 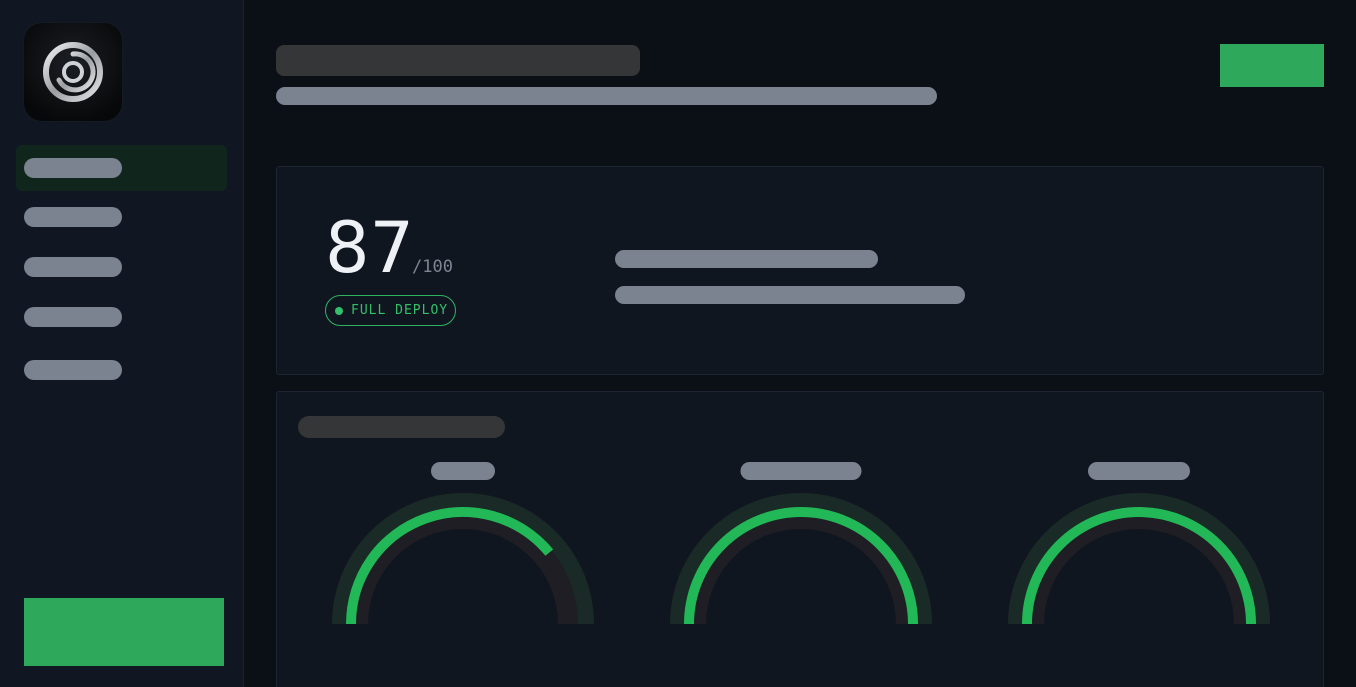 I want to click on status-dot-icon, so click(x=339, y=310).